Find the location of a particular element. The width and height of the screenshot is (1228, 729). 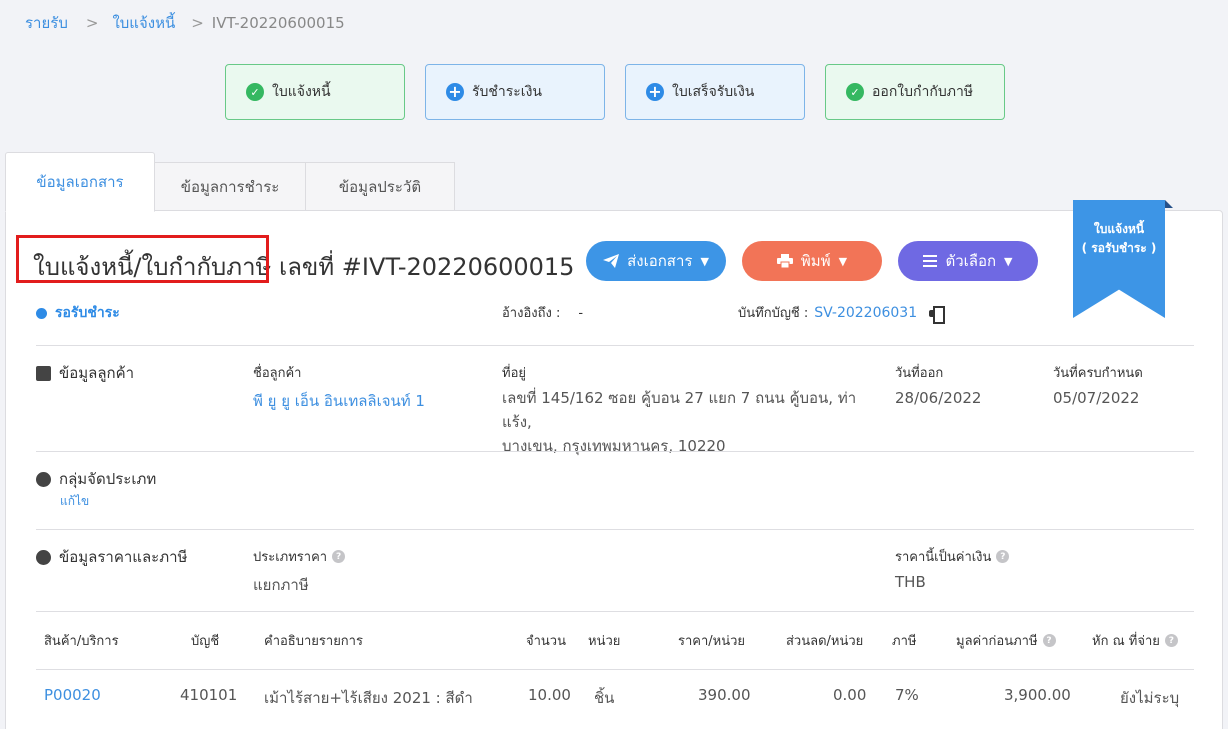

building-icon is located at coordinates (43, 373).